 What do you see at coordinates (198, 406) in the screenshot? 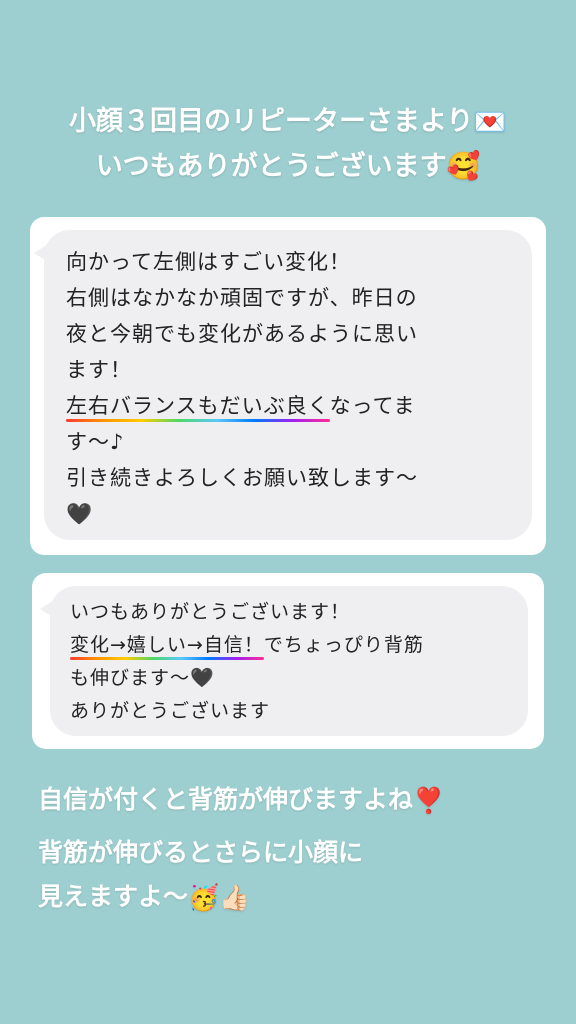
I see `highlighted-text: 左右バランスもだいぶ良く` at bounding box center [198, 406].